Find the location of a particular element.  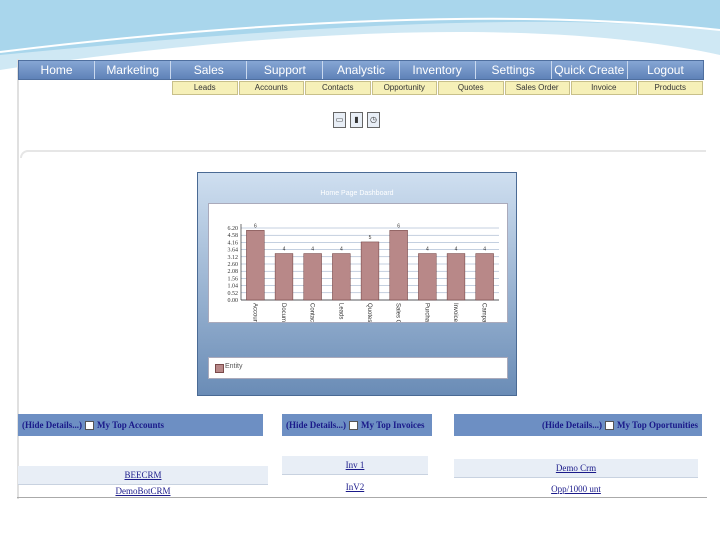

section-divider is located at coordinates (363, 154).